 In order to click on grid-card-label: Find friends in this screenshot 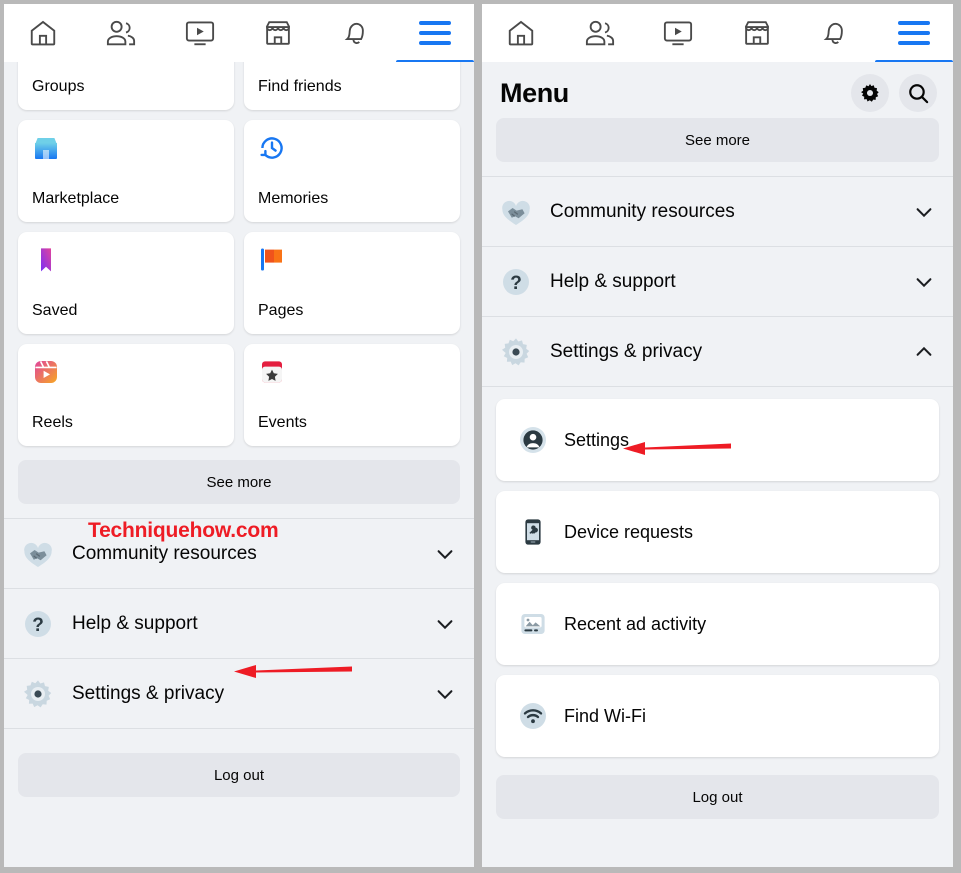, I will do `click(300, 87)`.